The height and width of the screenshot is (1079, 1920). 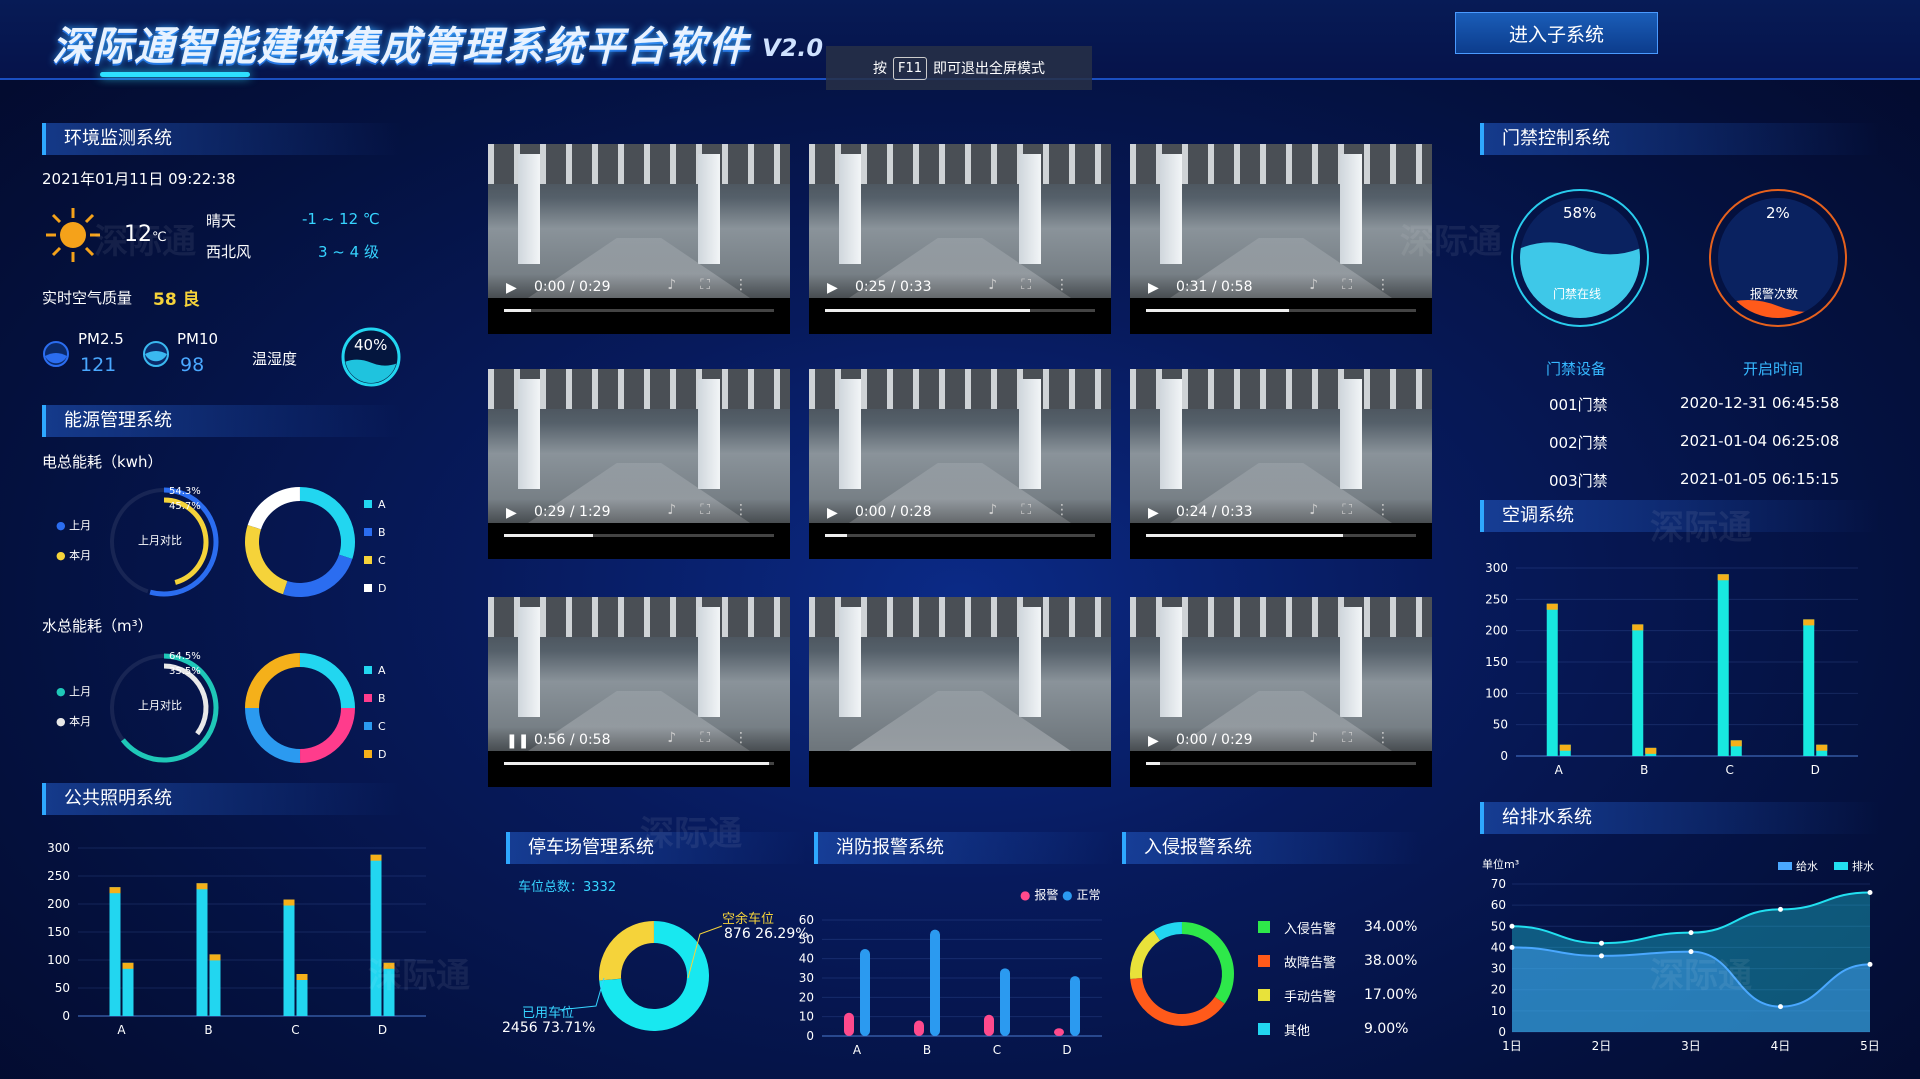 What do you see at coordinates (517, 741) in the screenshot?
I see `pause-icon: ❚❚` at bounding box center [517, 741].